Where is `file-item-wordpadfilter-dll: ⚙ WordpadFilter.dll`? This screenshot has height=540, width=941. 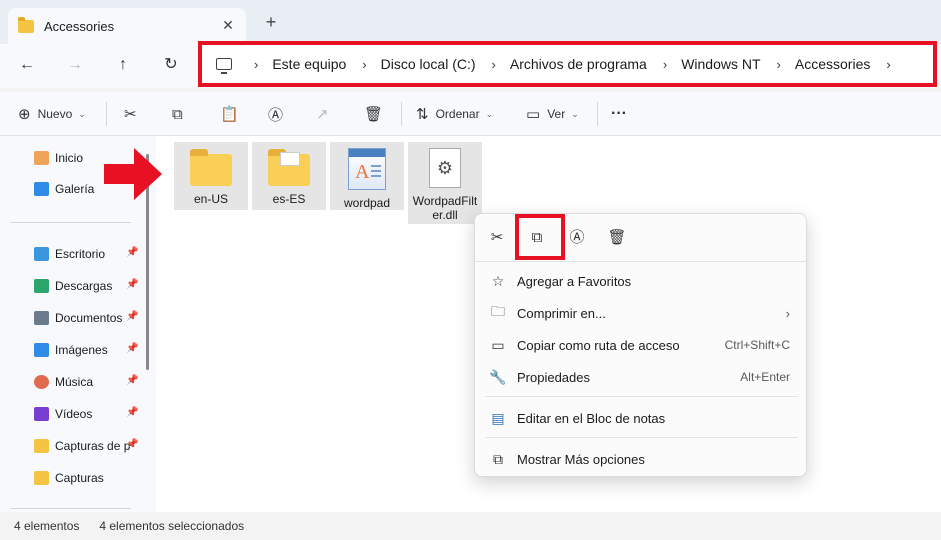
file-item-wordpadfilter-dll: ⚙ WordpadFilter.dll is located at coordinates (445, 183).